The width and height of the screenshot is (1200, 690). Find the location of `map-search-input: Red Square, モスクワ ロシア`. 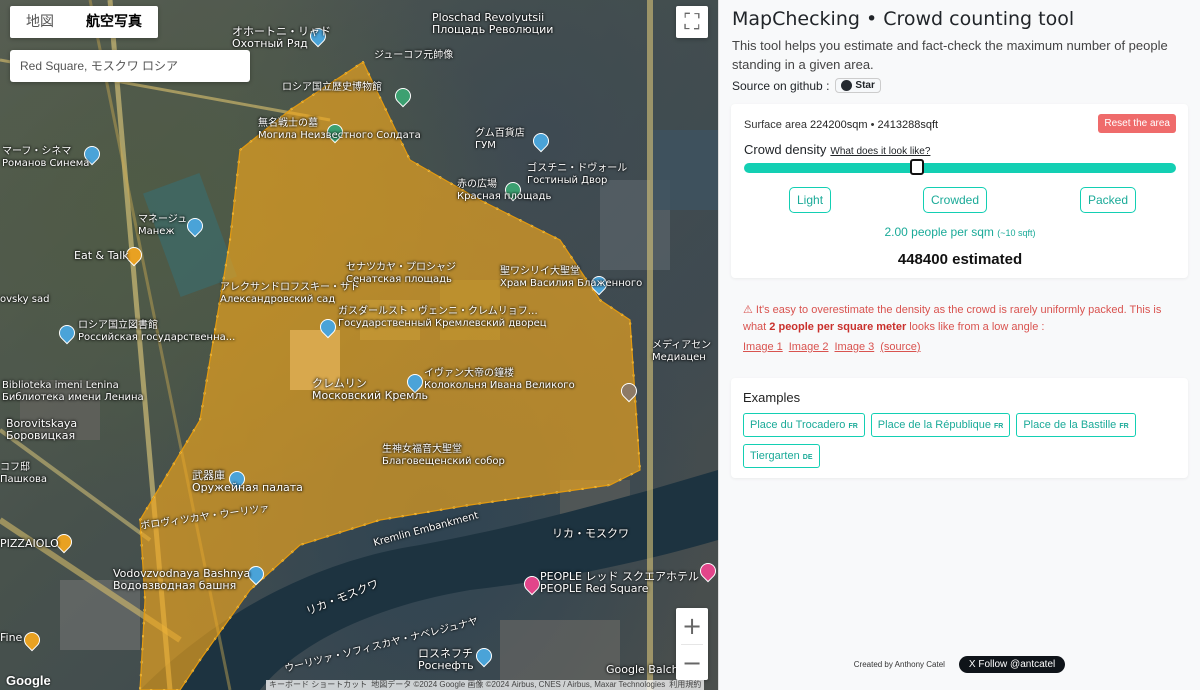

map-search-input: Red Square, モスクワ ロシア is located at coordinates (130, 66).